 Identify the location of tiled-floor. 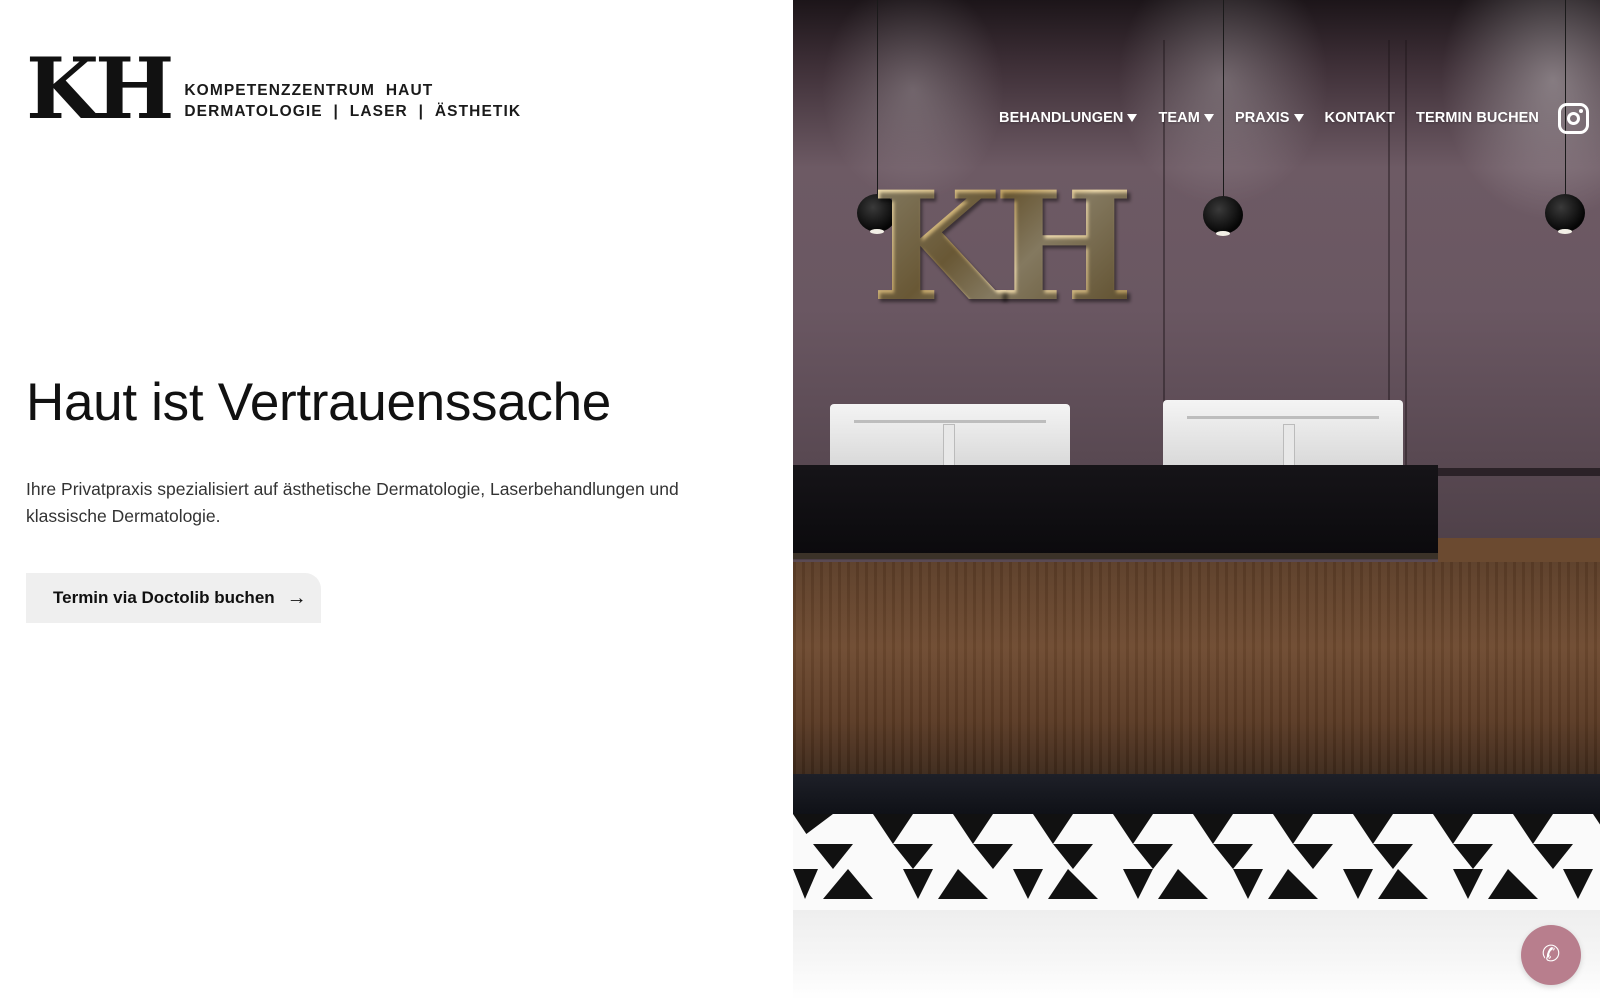
(1196, 864).